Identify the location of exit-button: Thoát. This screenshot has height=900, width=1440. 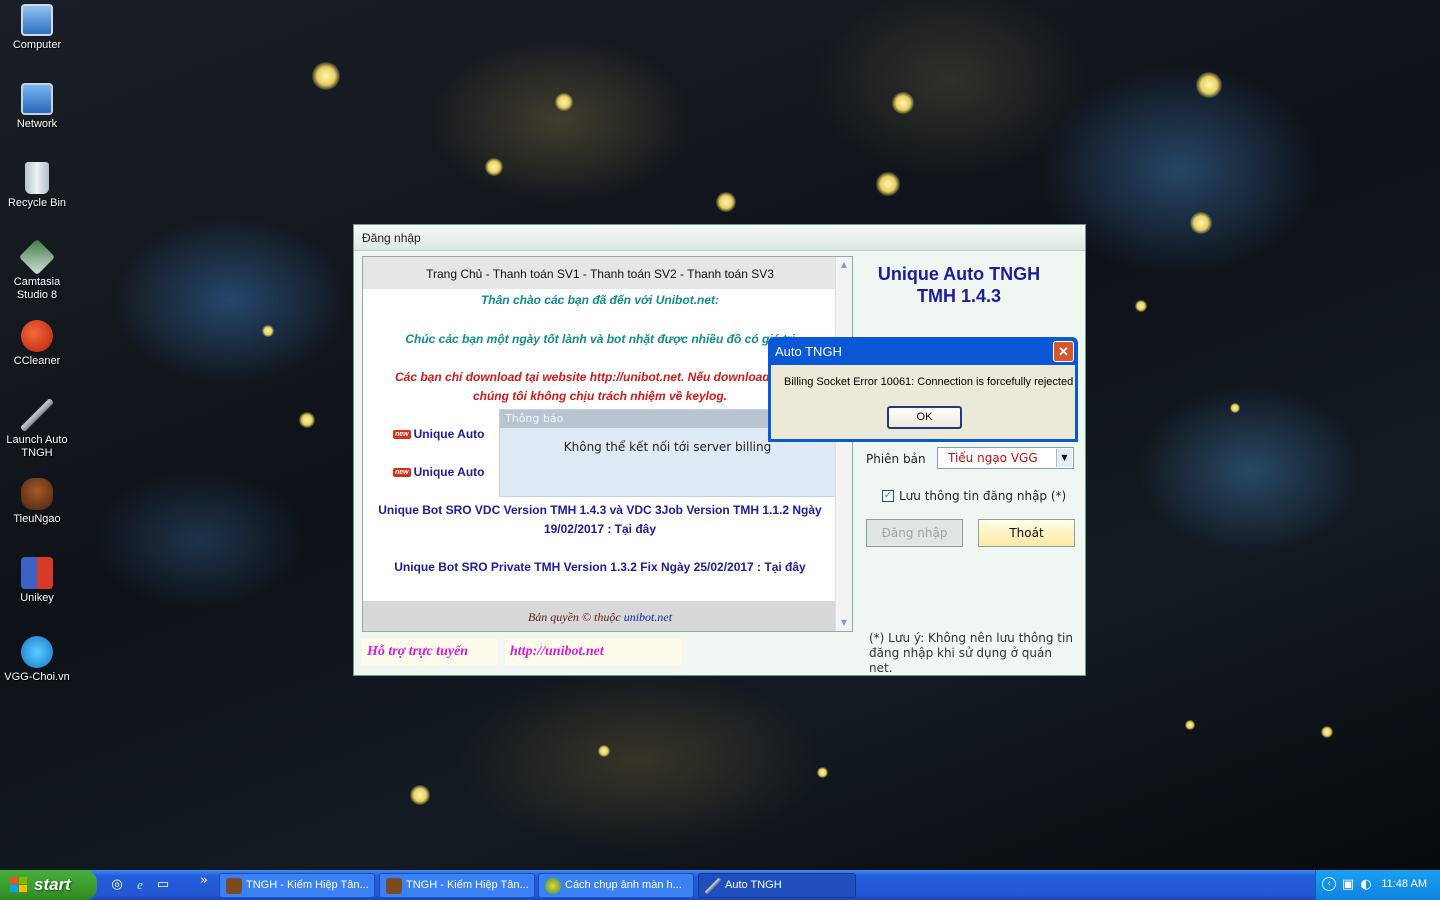
(1026, 533).